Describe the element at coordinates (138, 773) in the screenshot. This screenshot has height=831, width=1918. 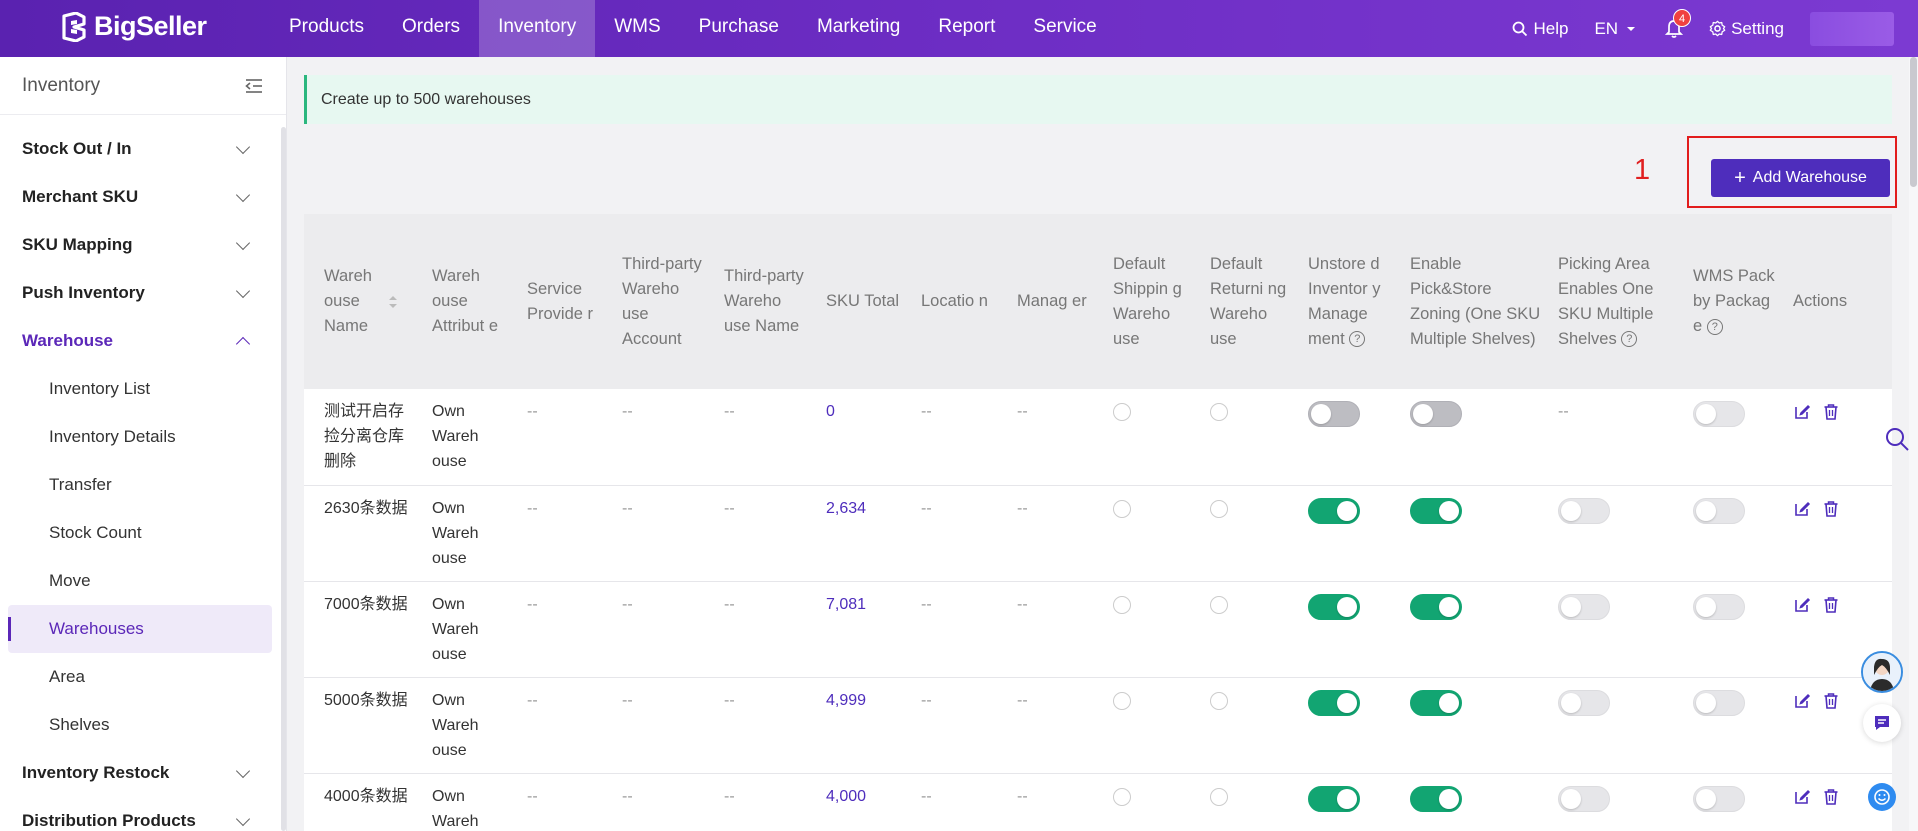
I see `sidebar-group-inventory-restock: Inventory Restock` at that location.